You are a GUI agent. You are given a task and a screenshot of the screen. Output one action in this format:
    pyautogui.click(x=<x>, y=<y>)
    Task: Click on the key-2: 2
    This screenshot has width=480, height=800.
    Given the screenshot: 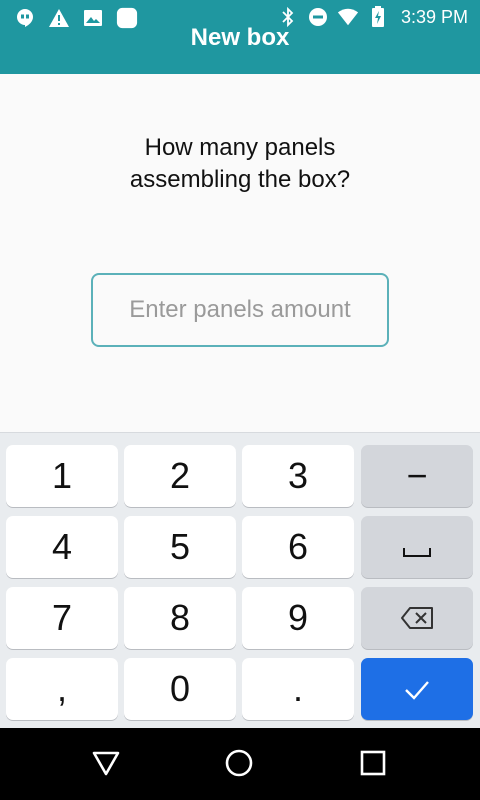 What is the action you would take?
    pyautogui.click(x=180, y=476)
    